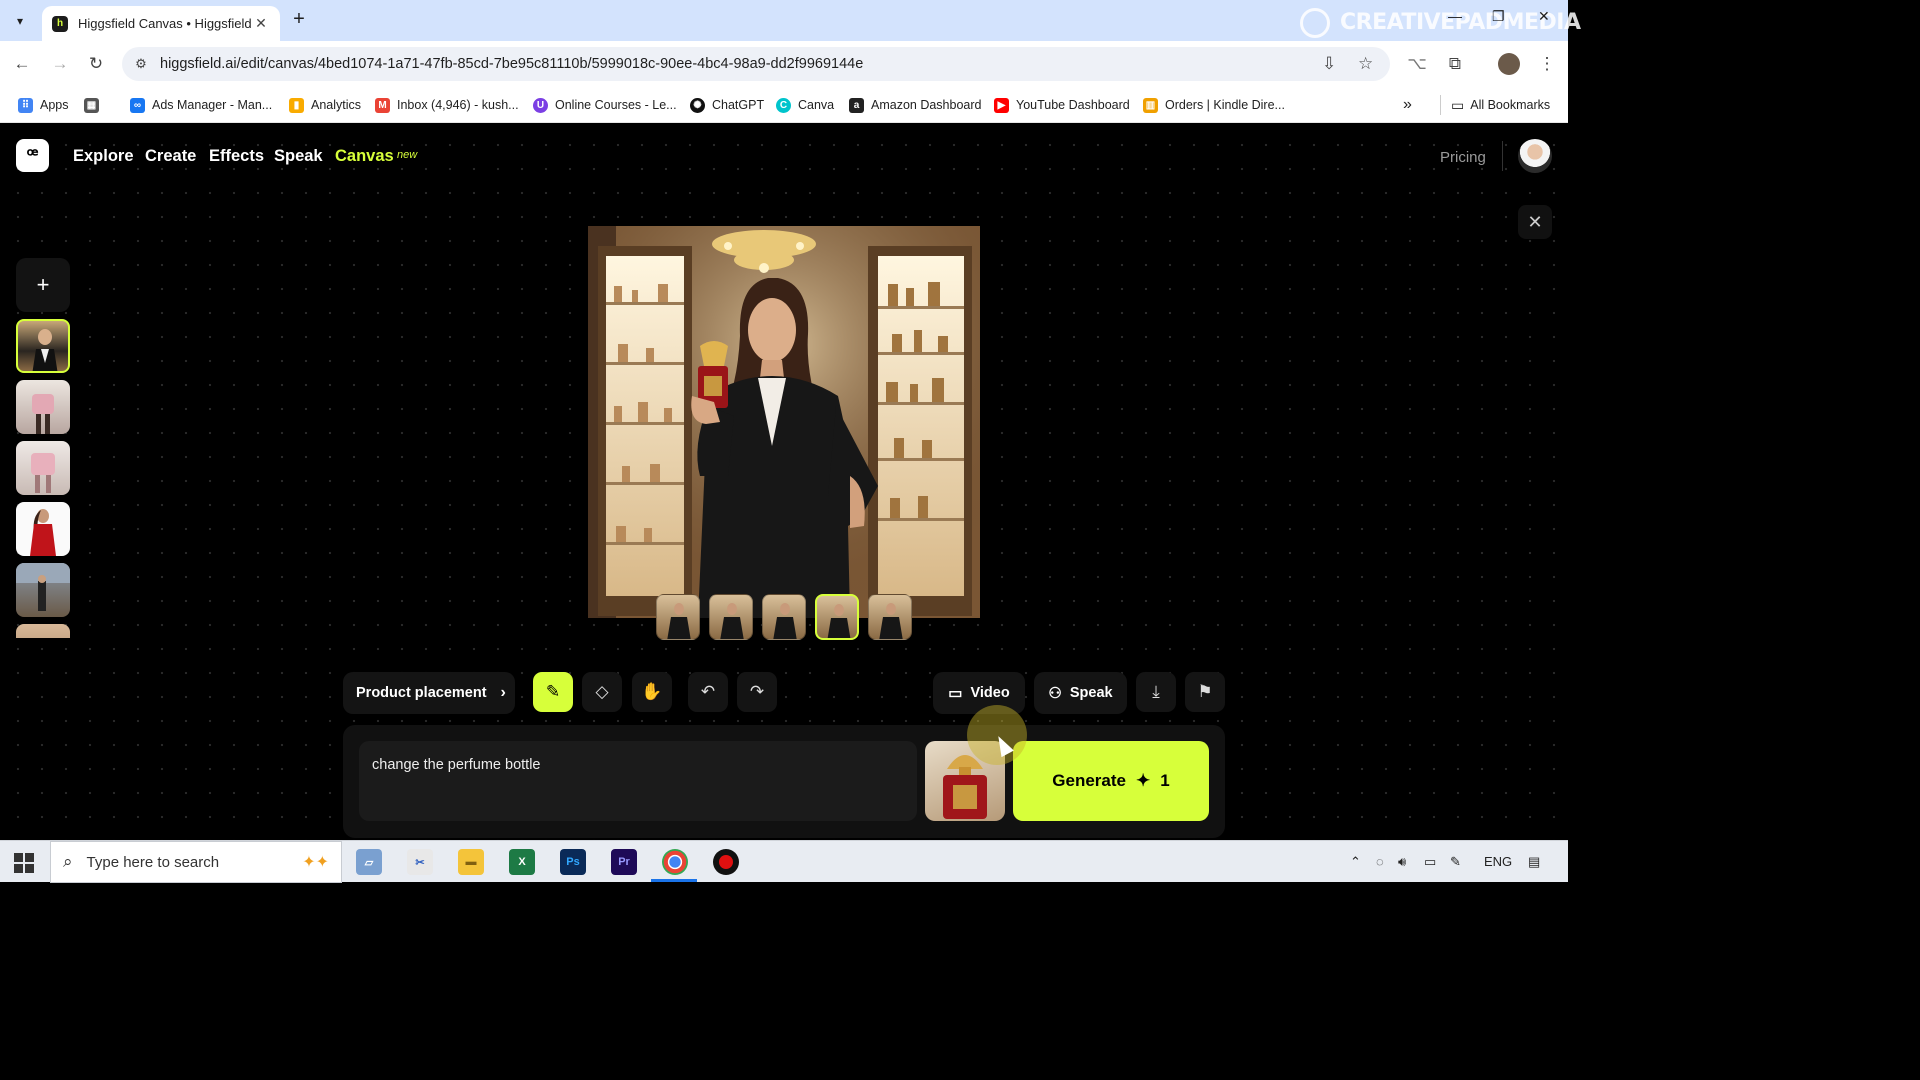 Image resolution: width=1920 pixels, height=1080 pixels. I want to click on product-placement-button: Product placement ›, so click(429, 693).